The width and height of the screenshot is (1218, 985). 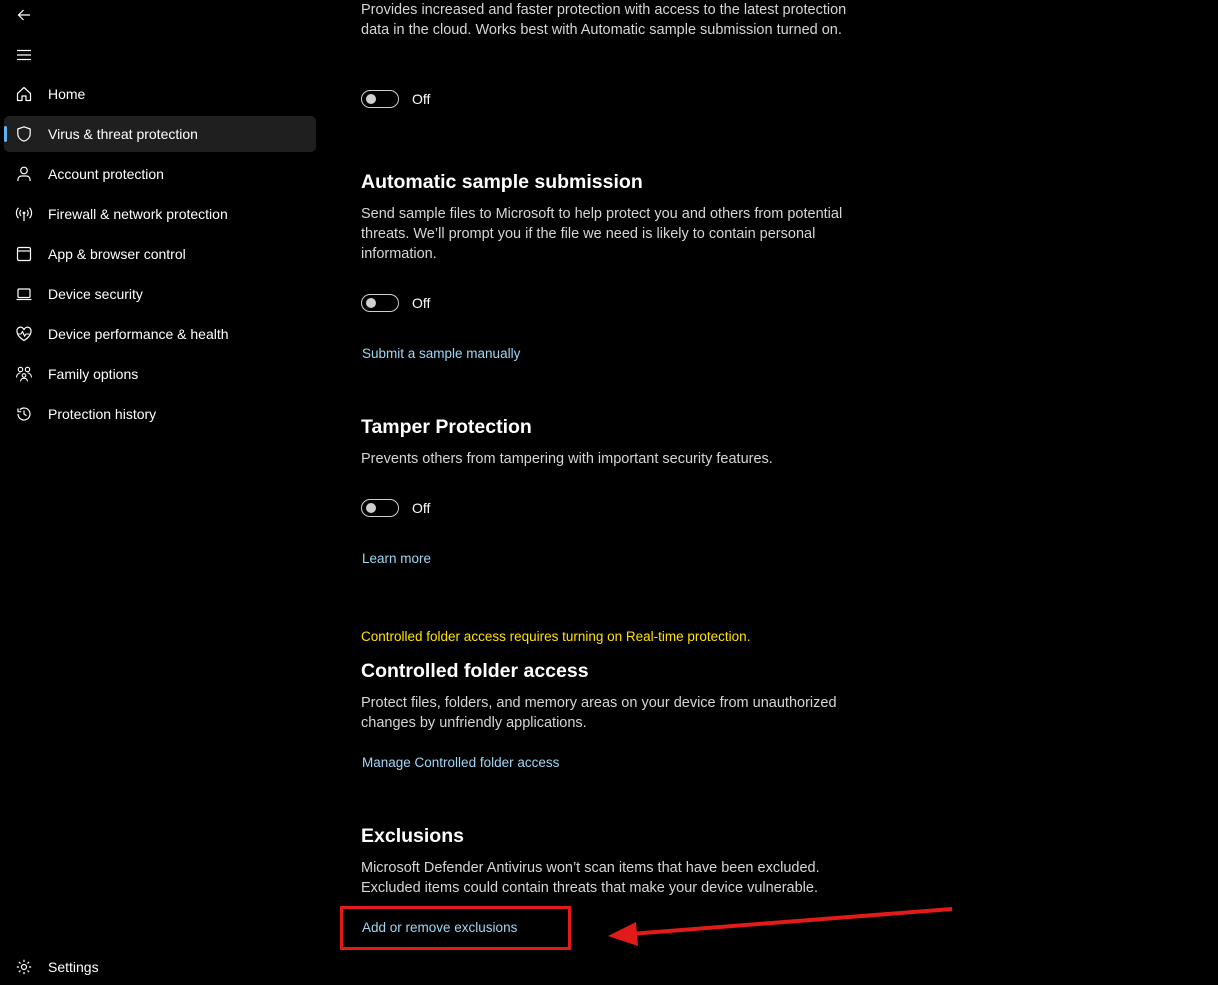 I want to click on annotation-arrow-head, so click(x=623, y=934).